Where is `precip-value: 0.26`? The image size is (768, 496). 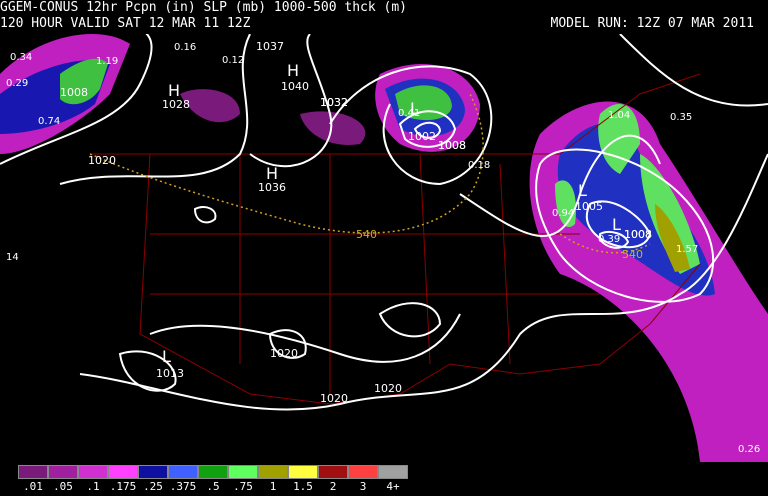
precip-value: 0.26 is located at coordinates (749, 449).